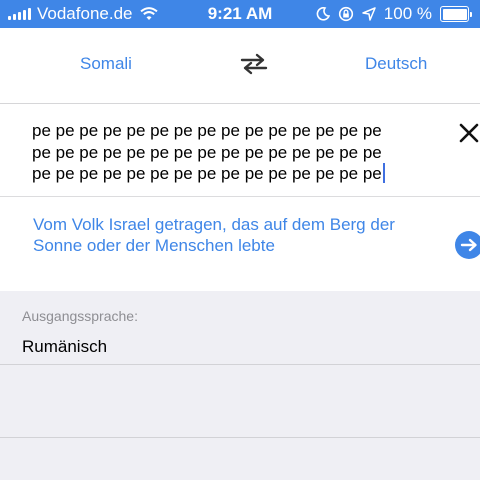 The image size is (480, 480). Describe the element at coordinates (456, 14) in the screenshot. I see `battery-icon` at that location.